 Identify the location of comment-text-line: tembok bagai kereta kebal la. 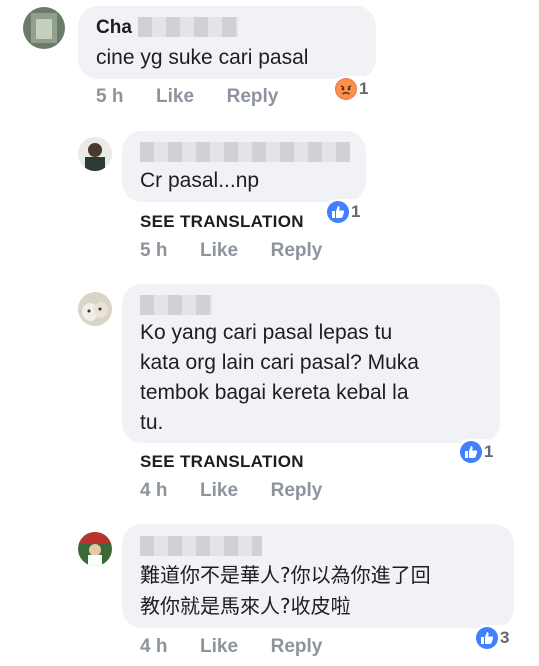
(274, 392).